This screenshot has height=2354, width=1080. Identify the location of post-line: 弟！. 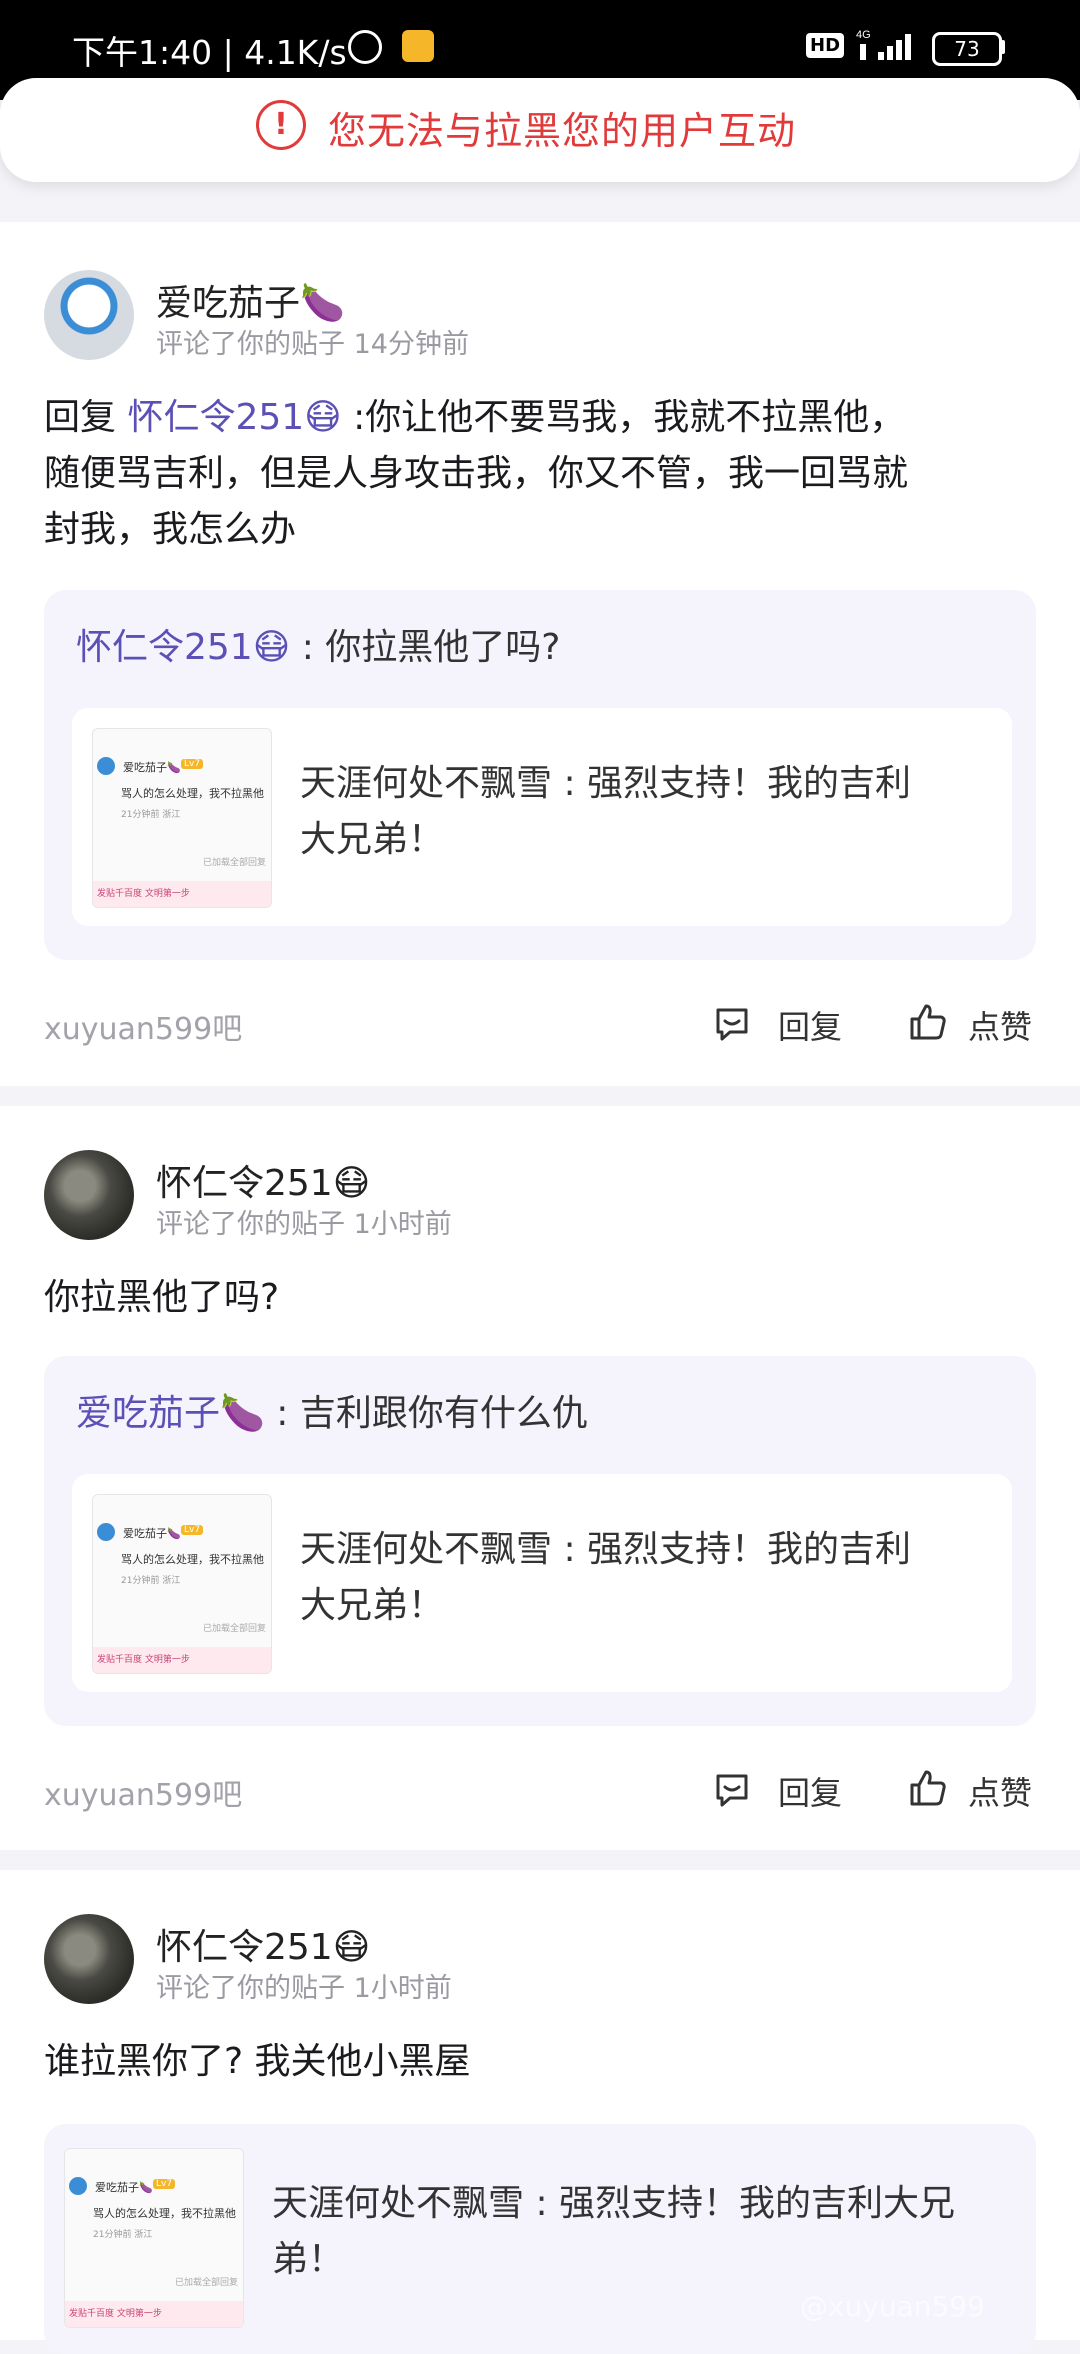
(308, 2259).